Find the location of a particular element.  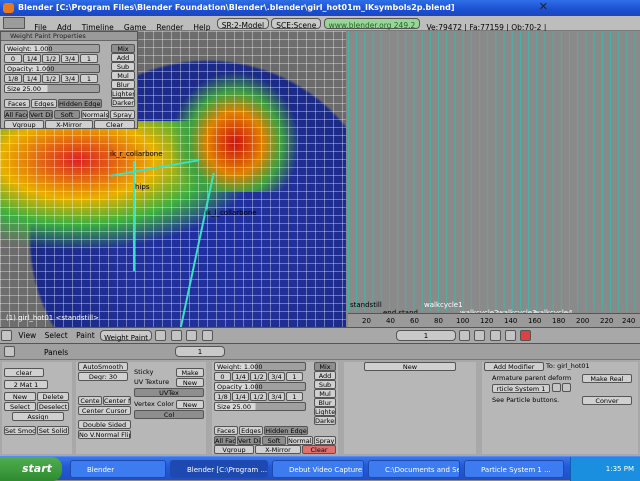

center-cursor-button: Center Cursor is located at coordinates (104, 410).